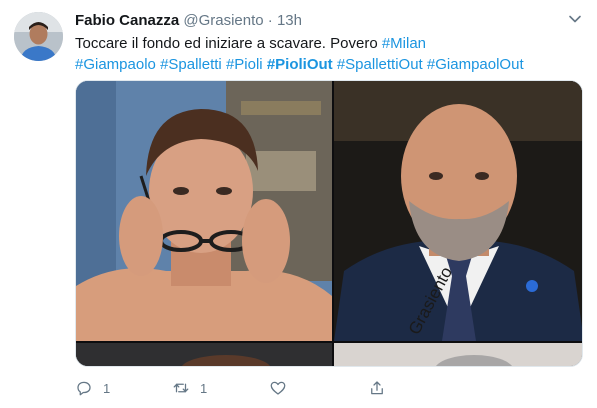 This screenshot has width=597, height=408. I want to click on hashtag-pioli: #Pioli, so click(244, 64).